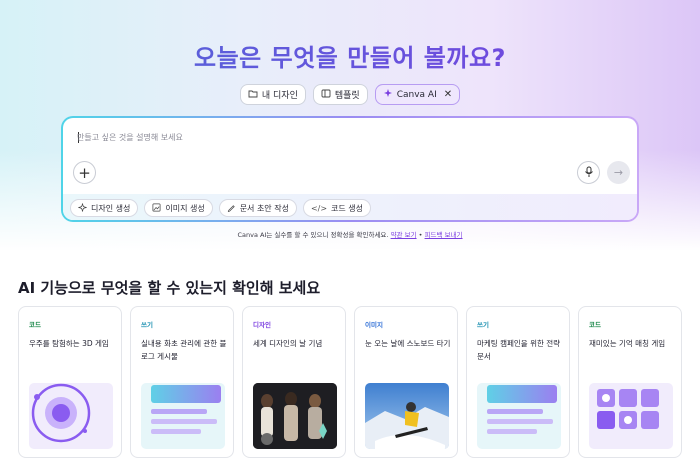 Image resolution: width=700 pixels, height=458 pixels. Describe the element at coordinates (279, 96) in the screenshot. I see `tab-label: 내 디자인` at that location.